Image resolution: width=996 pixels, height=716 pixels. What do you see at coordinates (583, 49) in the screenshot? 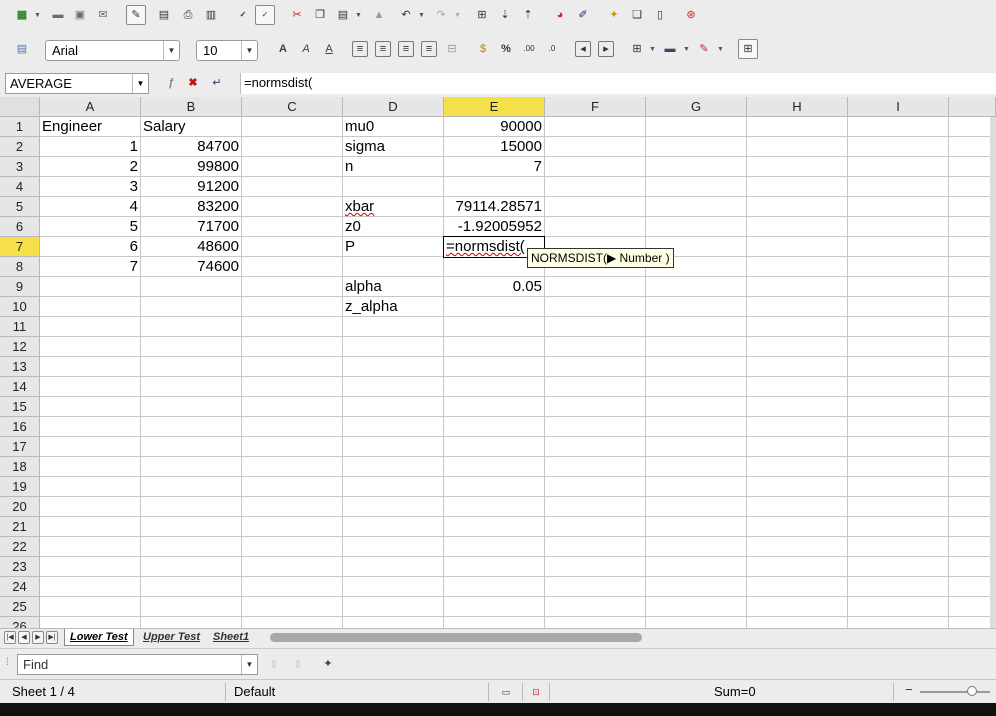
I see `decrease-indent-icon: ◂` at bounding box center [583, 49].